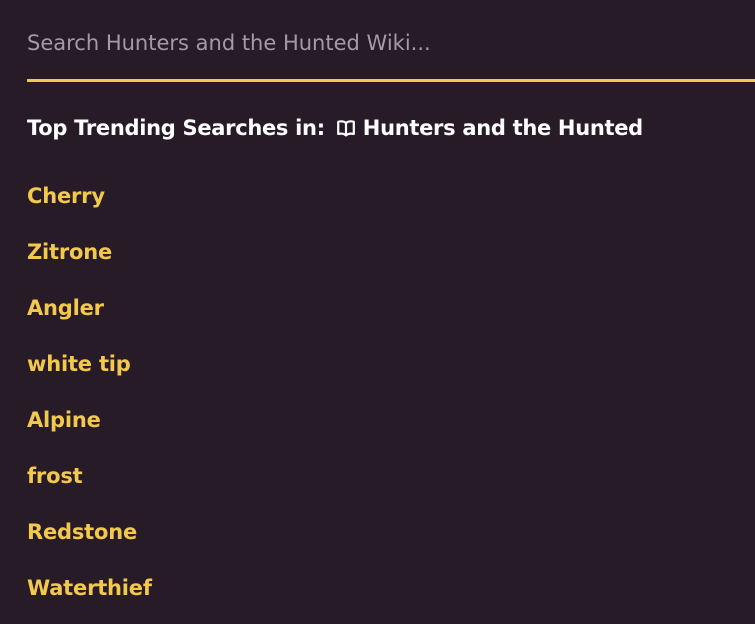  I want to click on trending-link-cherry: Cherry, so click(66, 196).